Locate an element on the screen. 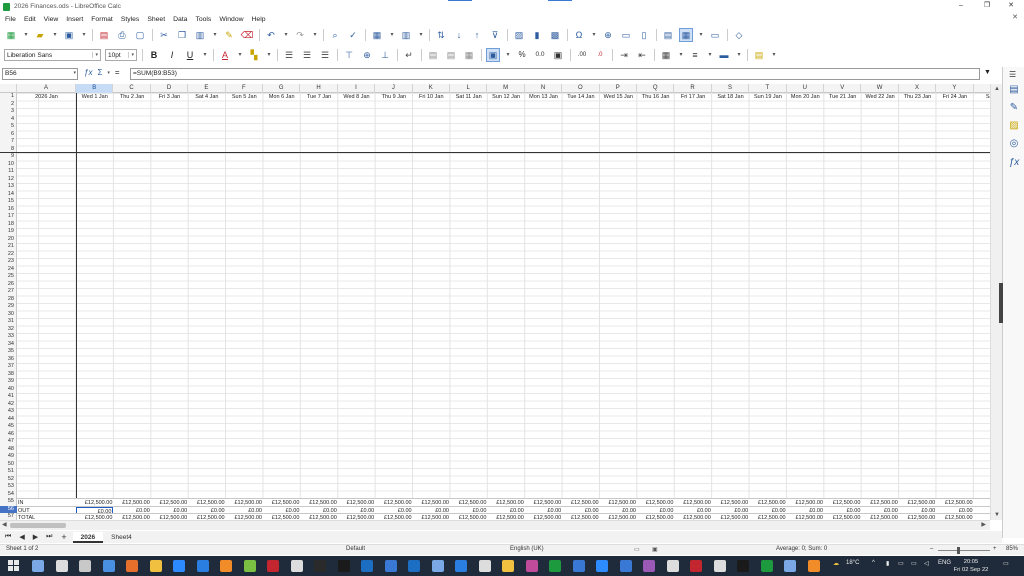 The height and width of the screenshot is (576, 1024). zoom-in-button: + is located at coordinates (995, 549).